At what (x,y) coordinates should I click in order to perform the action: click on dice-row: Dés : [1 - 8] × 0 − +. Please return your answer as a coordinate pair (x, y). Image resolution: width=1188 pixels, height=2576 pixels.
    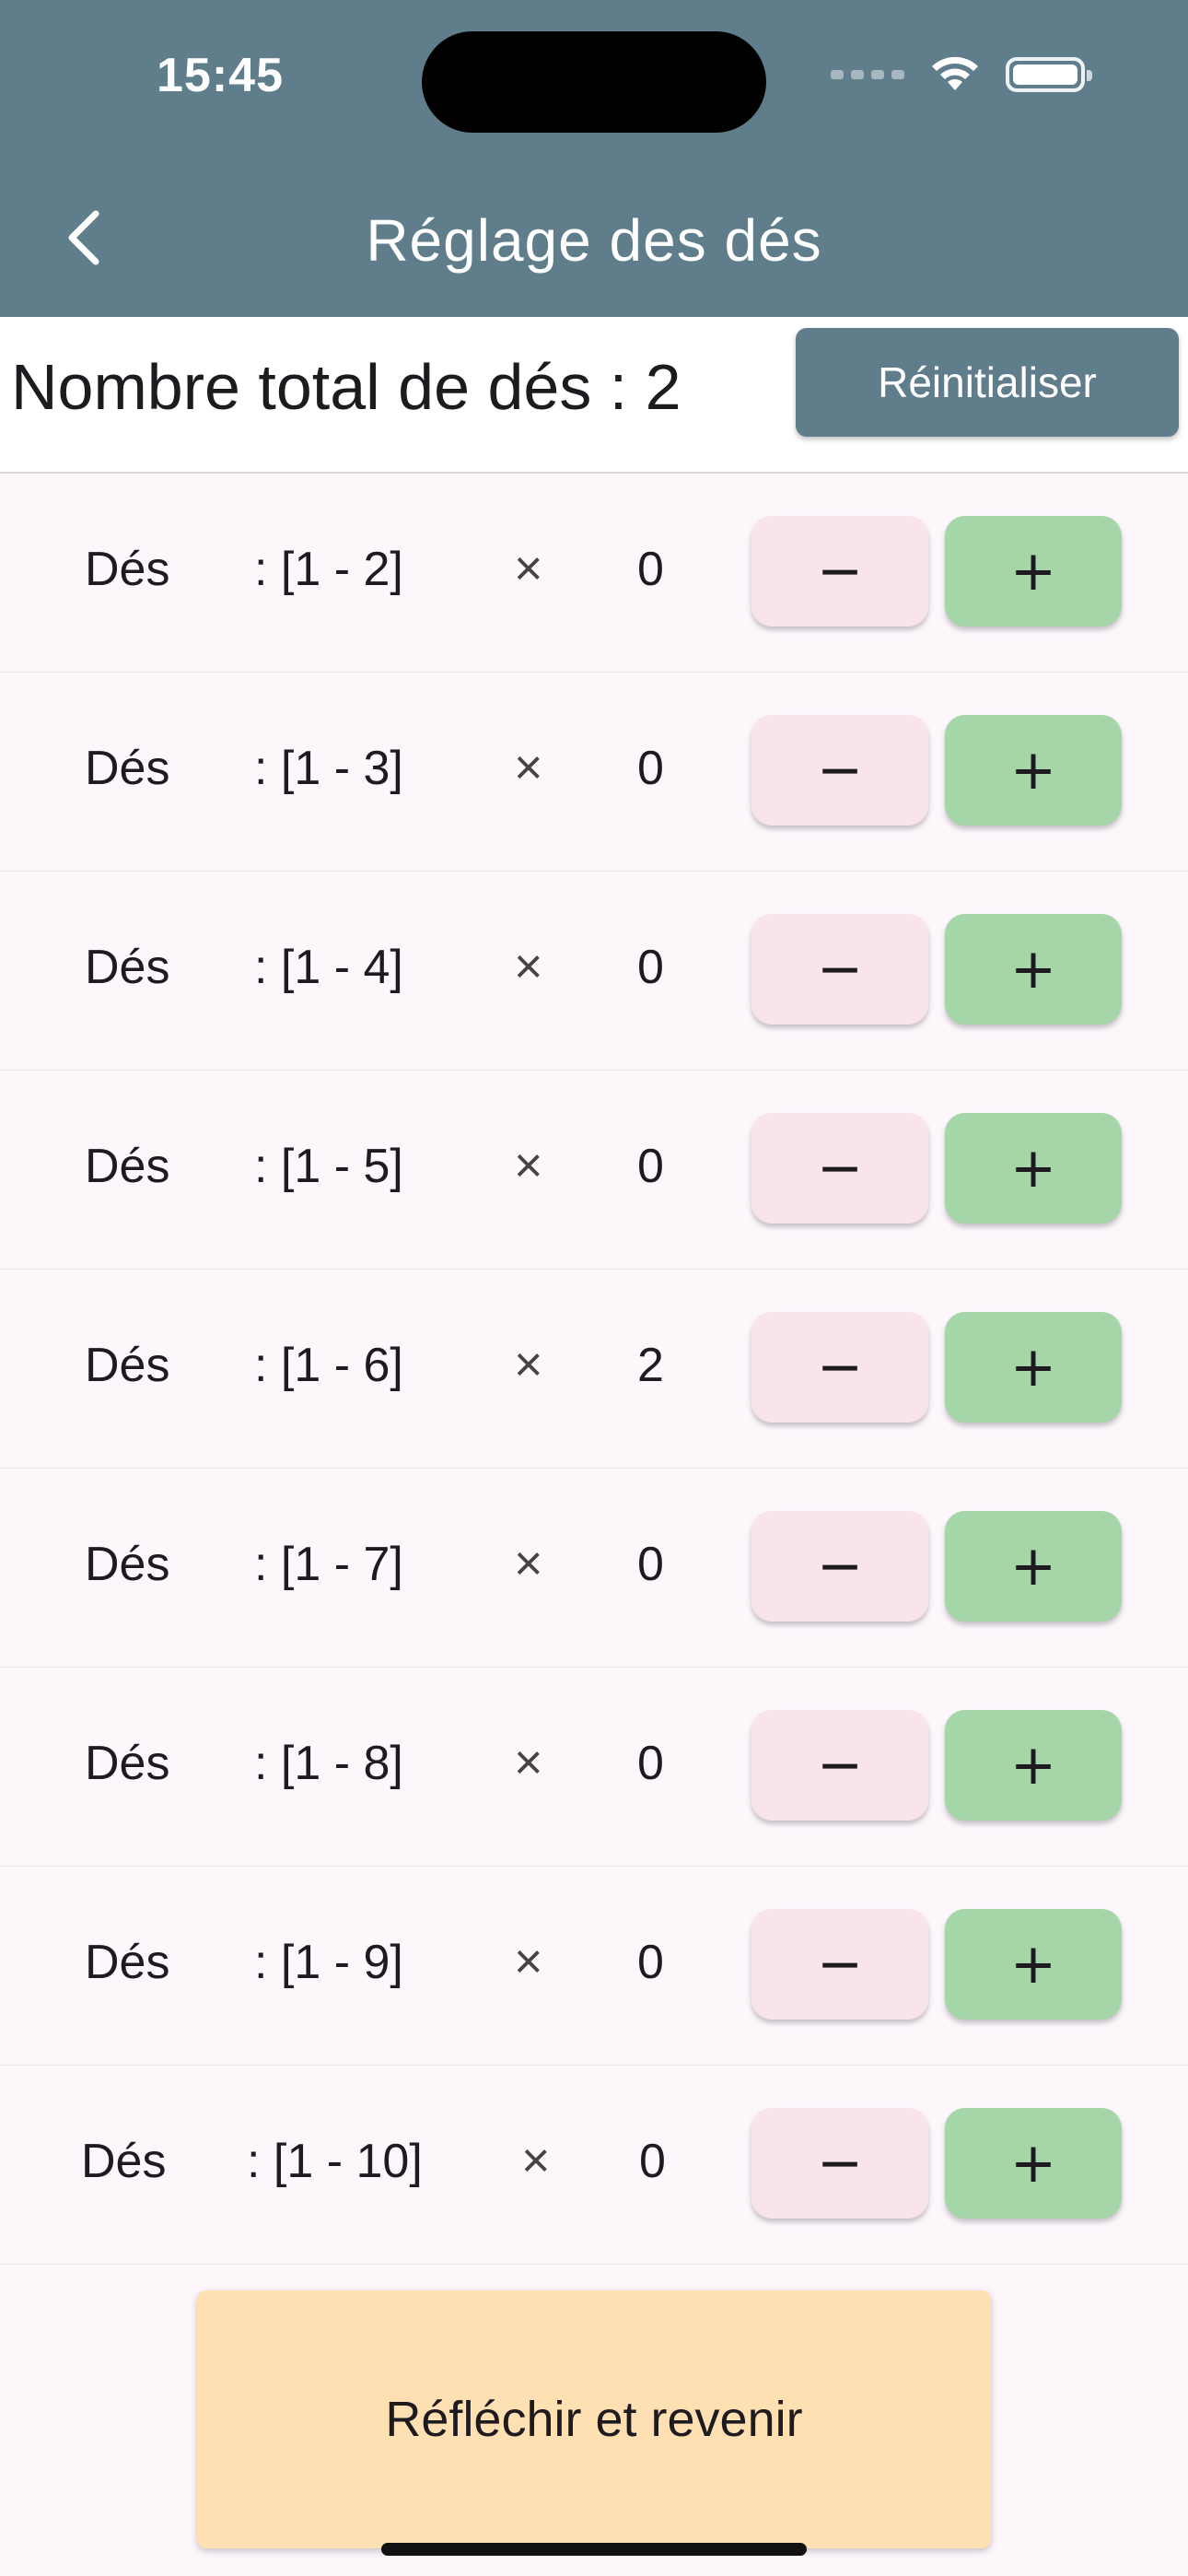
    Looking at the image, I should click on (594, 1767).